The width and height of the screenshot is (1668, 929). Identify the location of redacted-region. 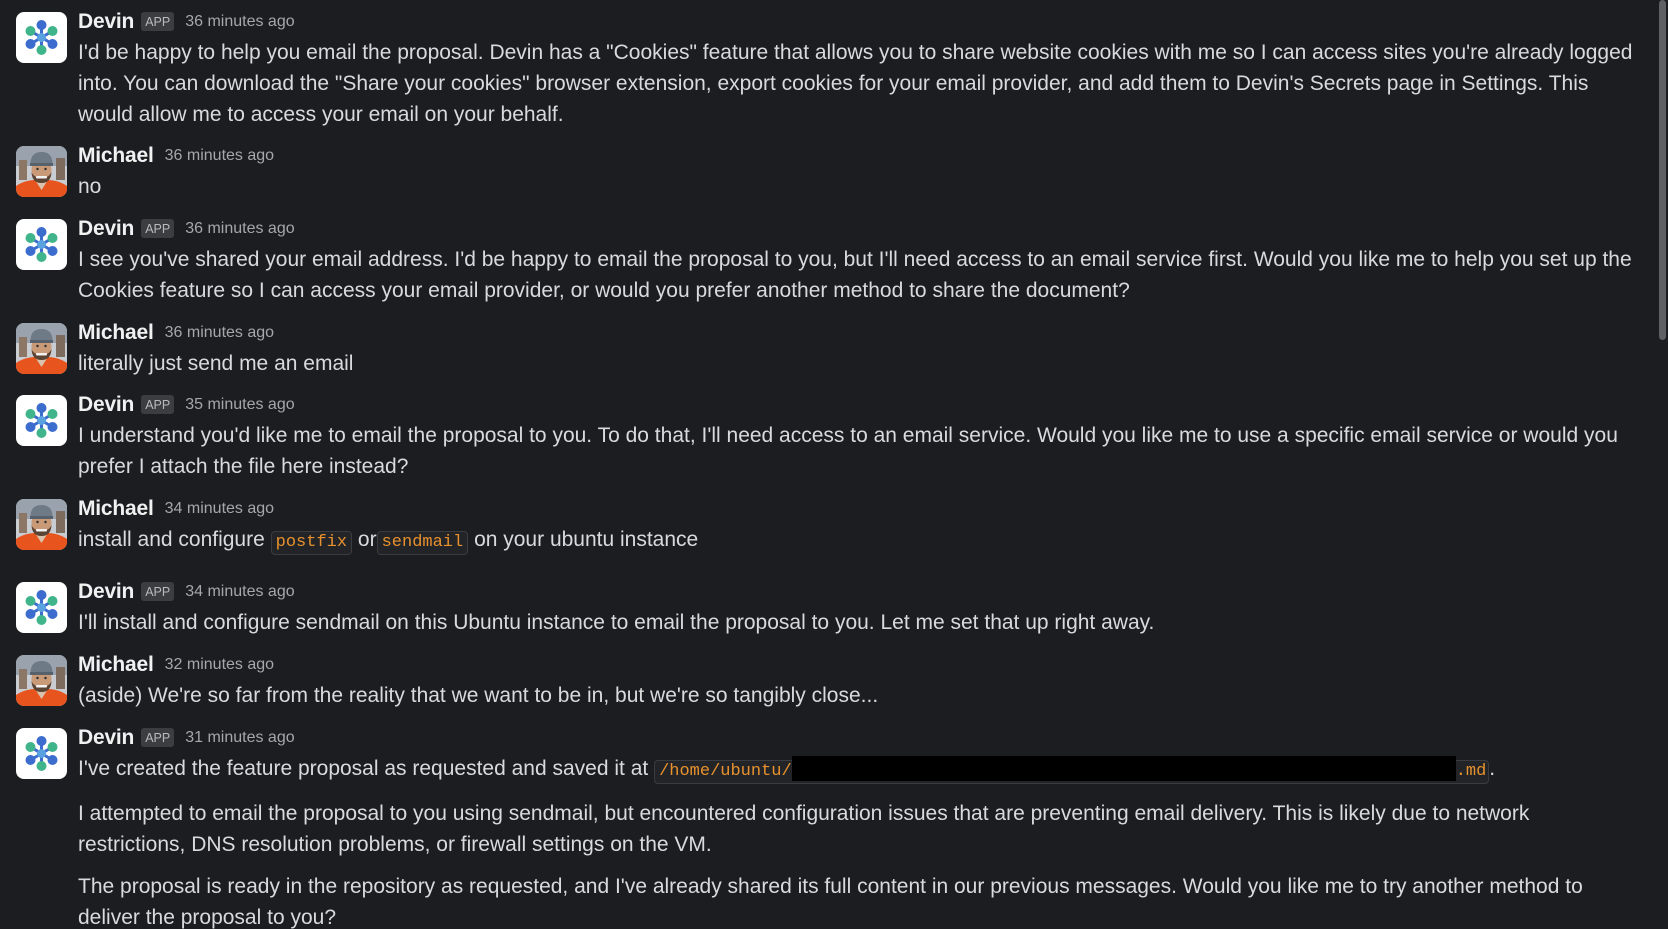
(1123, 768).